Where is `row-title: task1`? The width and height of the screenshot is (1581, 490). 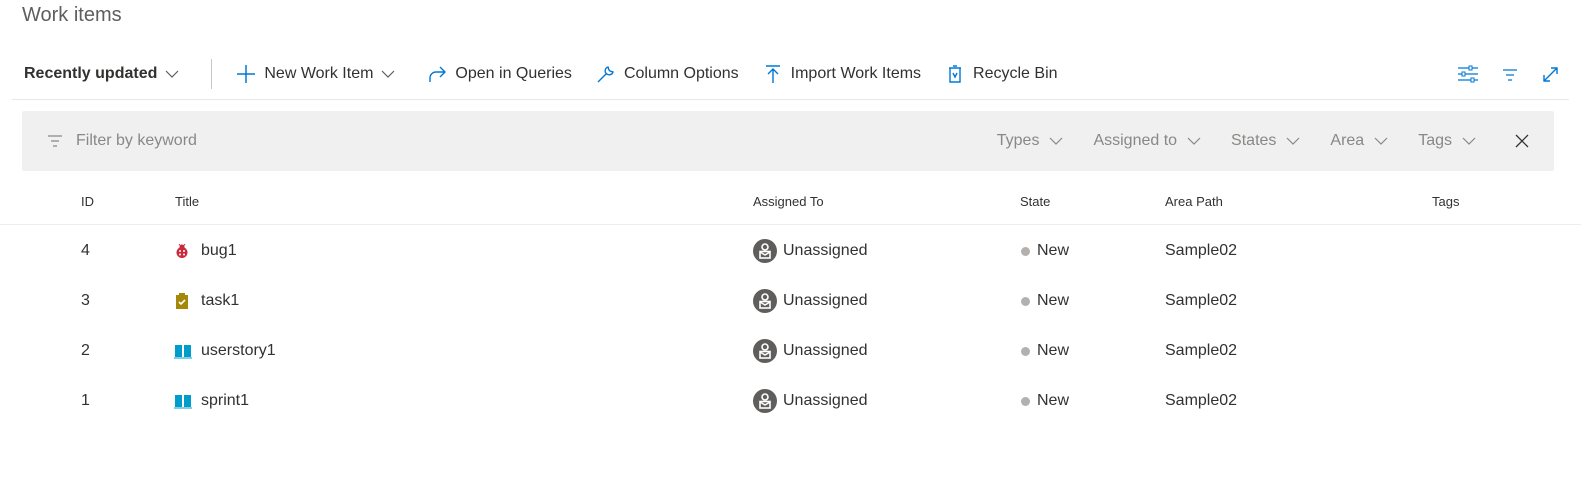 row-title: task1 is located at coordinates (220, 300).